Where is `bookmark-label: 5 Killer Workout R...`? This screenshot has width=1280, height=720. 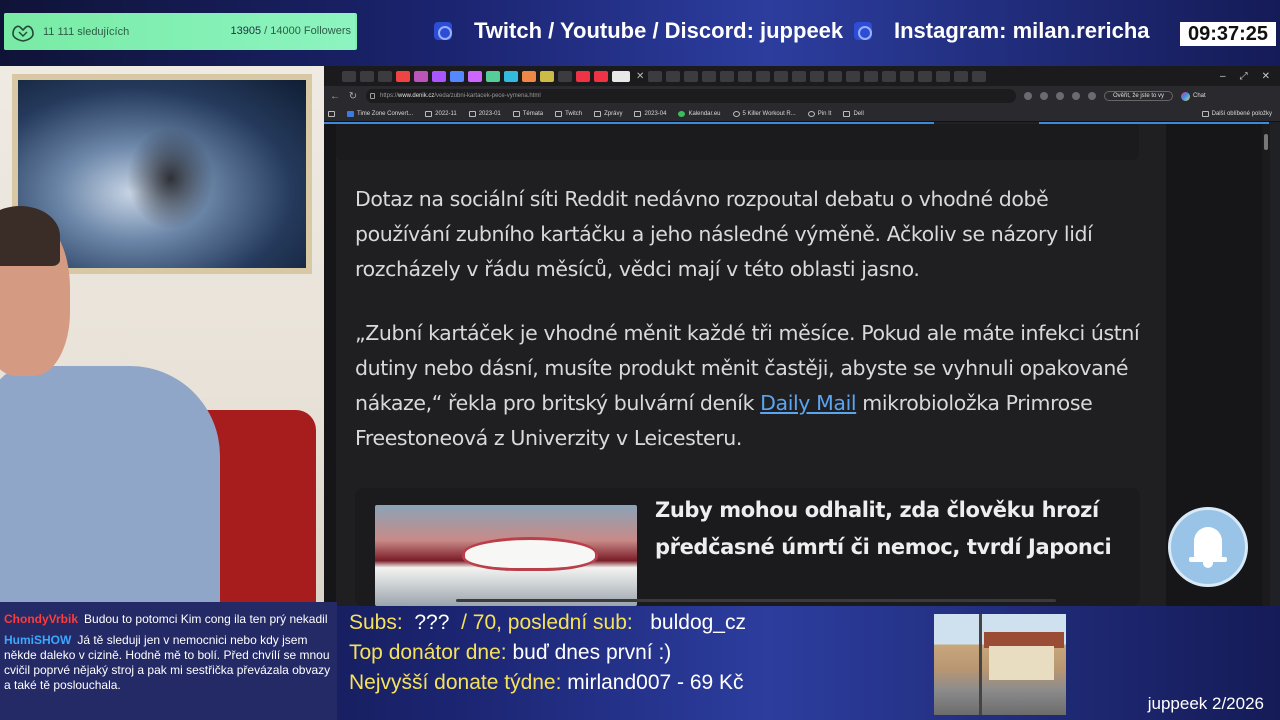
bookmark-label: 5 Killer Workout R... is located at coordinates (769, 113).